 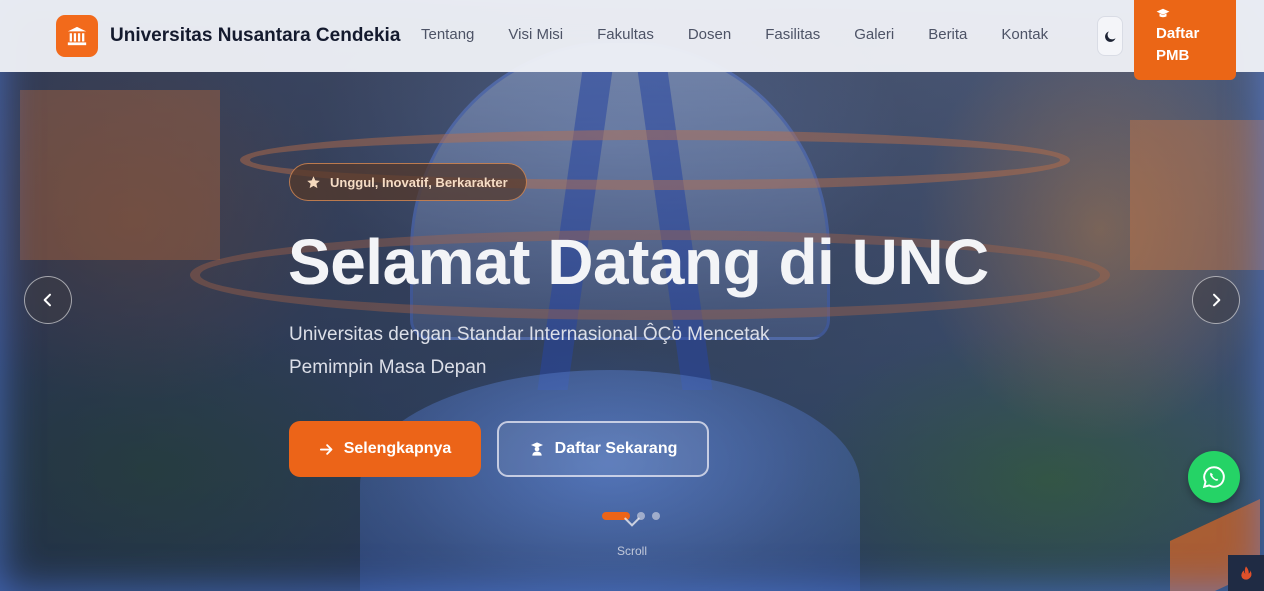 I want to click on carousel-next-button, so click(x=1216, y=300).